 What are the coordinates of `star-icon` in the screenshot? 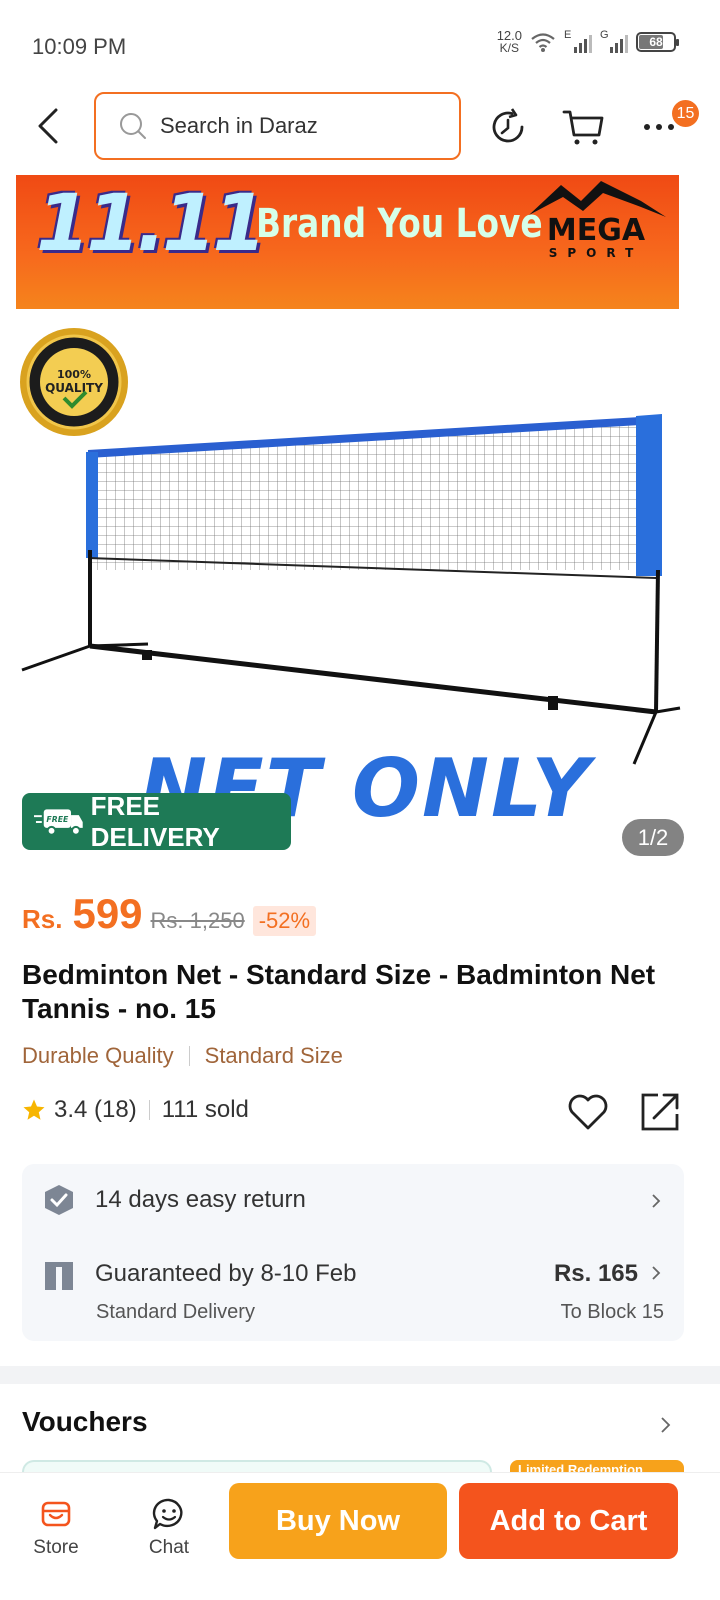 It's located at (34, 1109).